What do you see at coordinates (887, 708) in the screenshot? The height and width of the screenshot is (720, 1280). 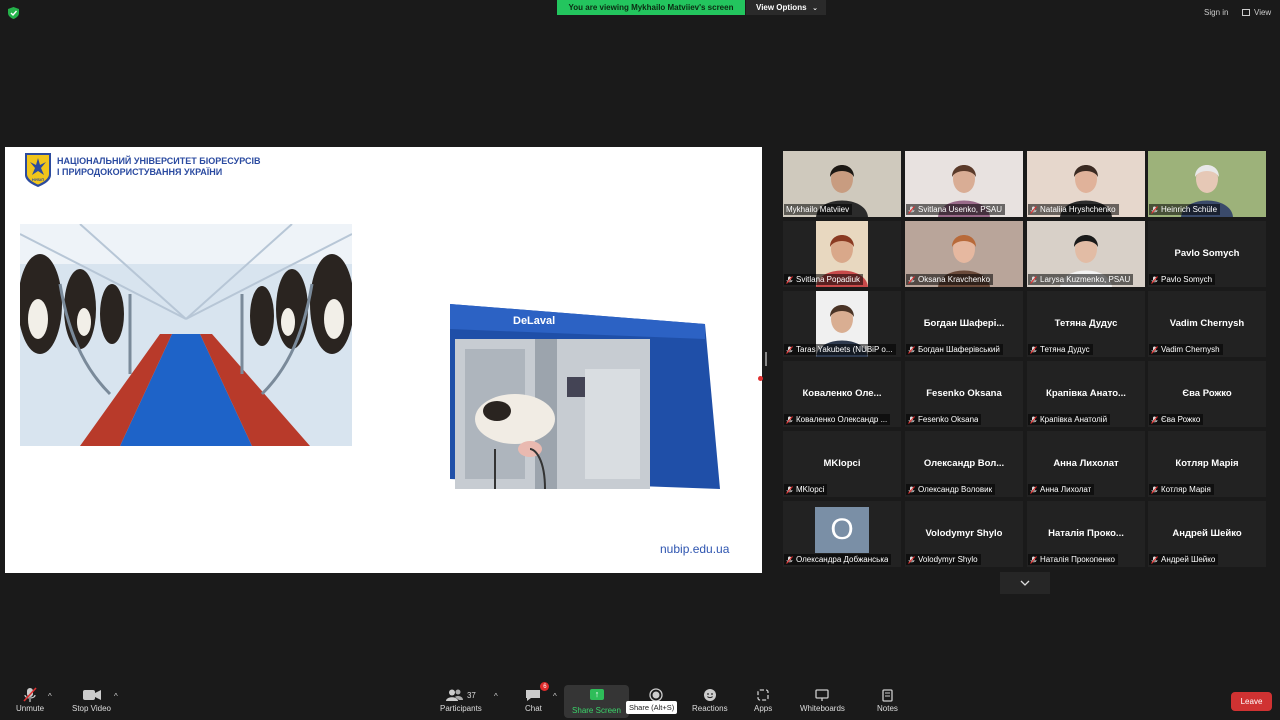 I see `notes-label: Notes` at bounding box center [887, 708].